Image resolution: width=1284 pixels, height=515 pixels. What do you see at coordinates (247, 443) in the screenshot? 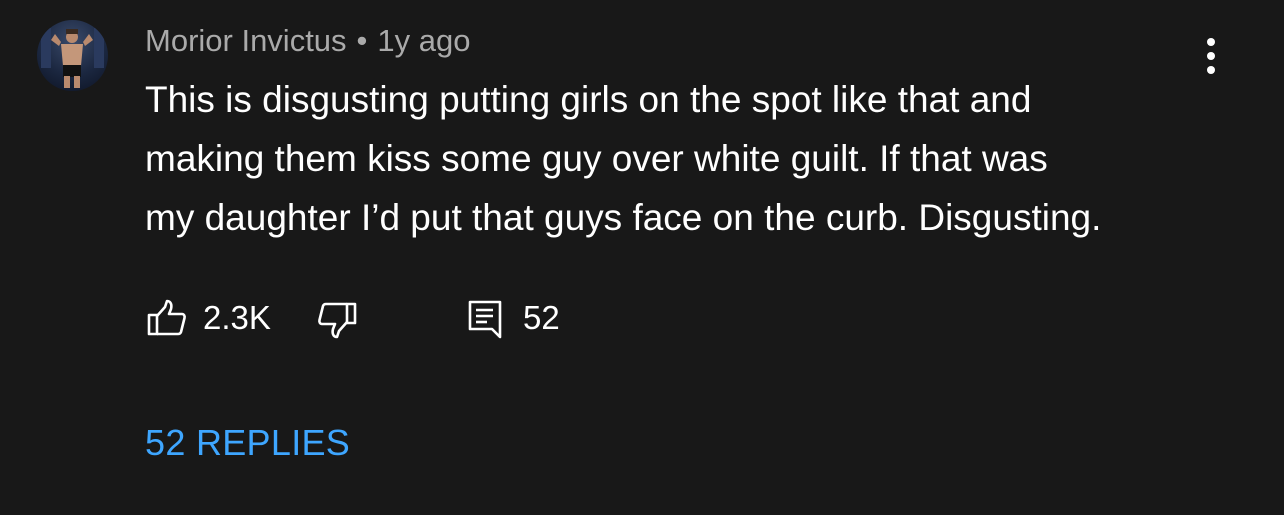
I see `view-replies-link: 52 REPLIES` at bounding box center [247, 443].